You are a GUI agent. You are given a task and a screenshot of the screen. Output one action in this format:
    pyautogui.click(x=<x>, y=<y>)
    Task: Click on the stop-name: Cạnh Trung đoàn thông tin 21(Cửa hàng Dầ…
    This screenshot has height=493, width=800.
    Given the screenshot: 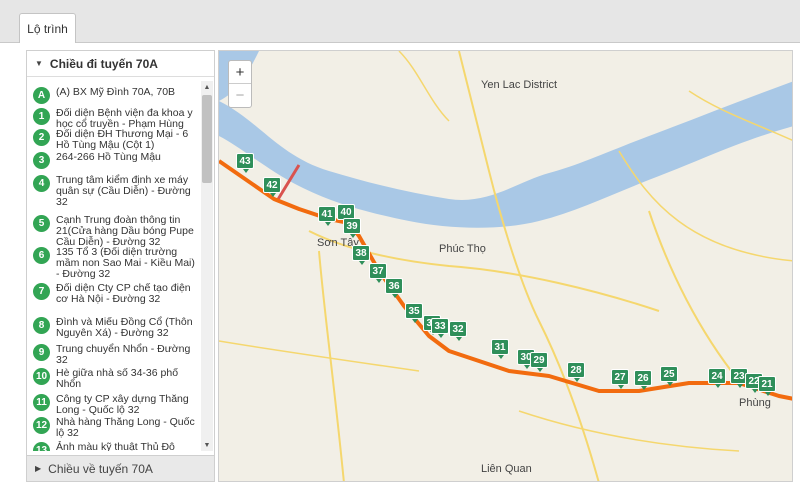 What is the action you would take?
    pyautogui.click(x=125, y=231)
    